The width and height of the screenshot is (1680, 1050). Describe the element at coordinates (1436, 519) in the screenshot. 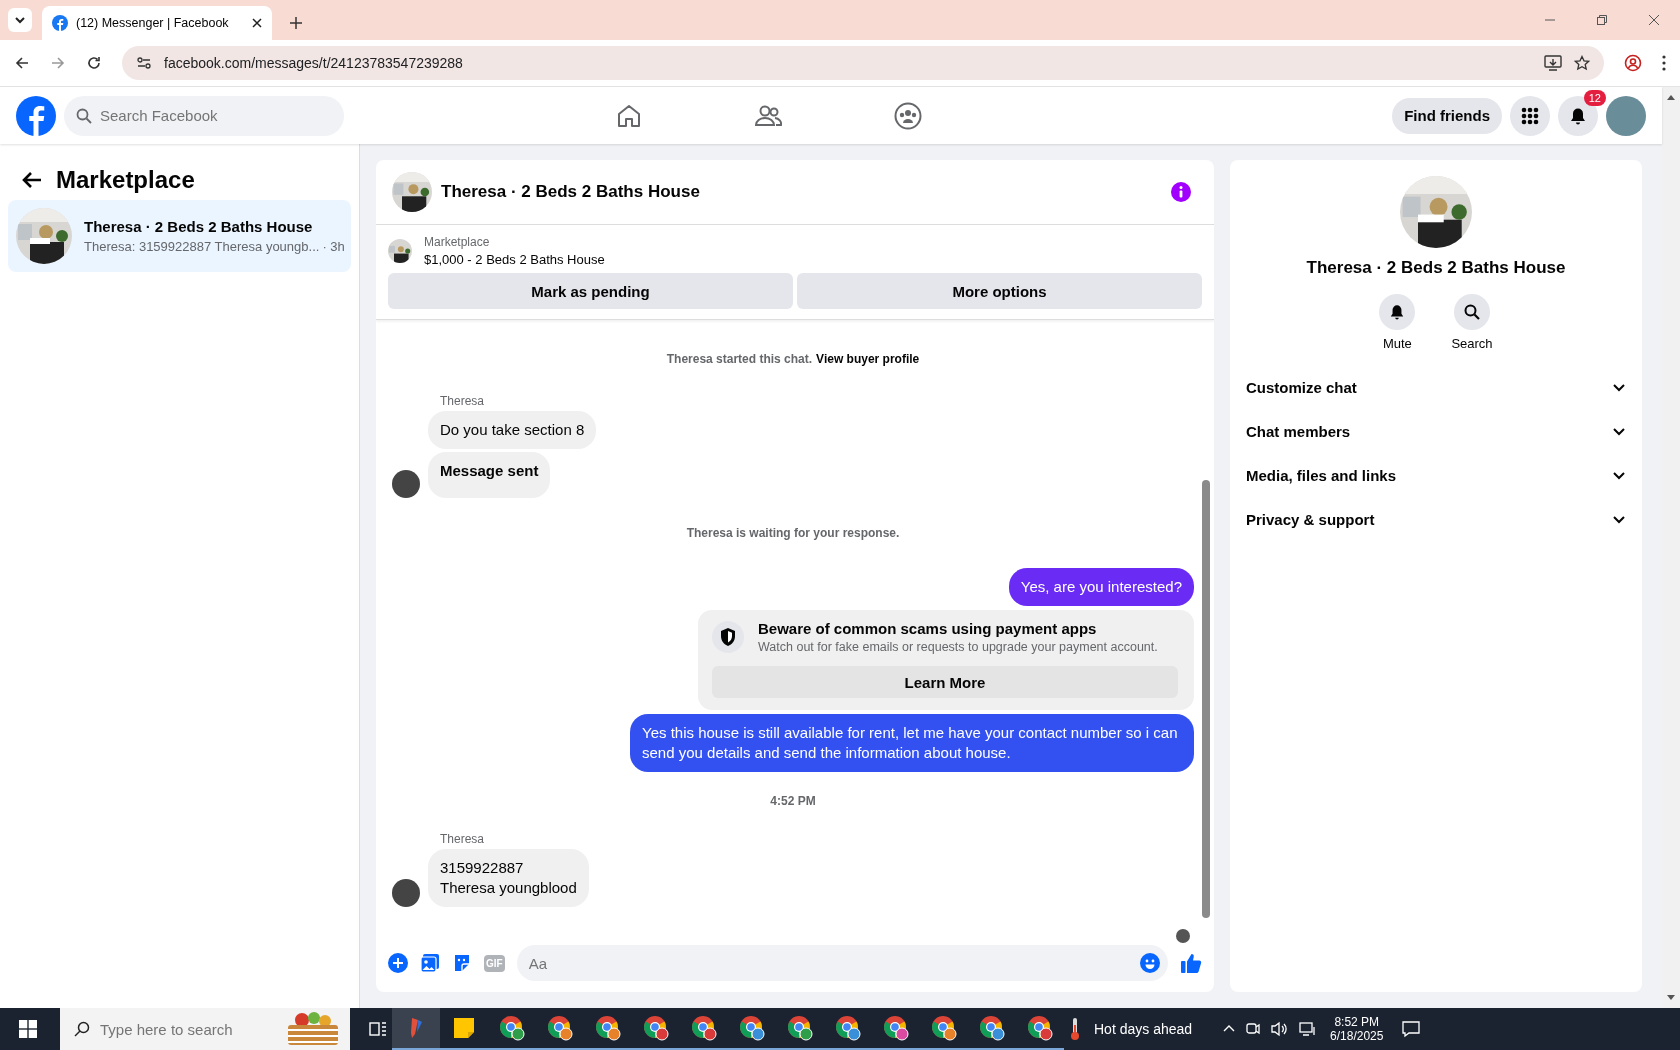

I see `section-header: Privacy & support` at that location.